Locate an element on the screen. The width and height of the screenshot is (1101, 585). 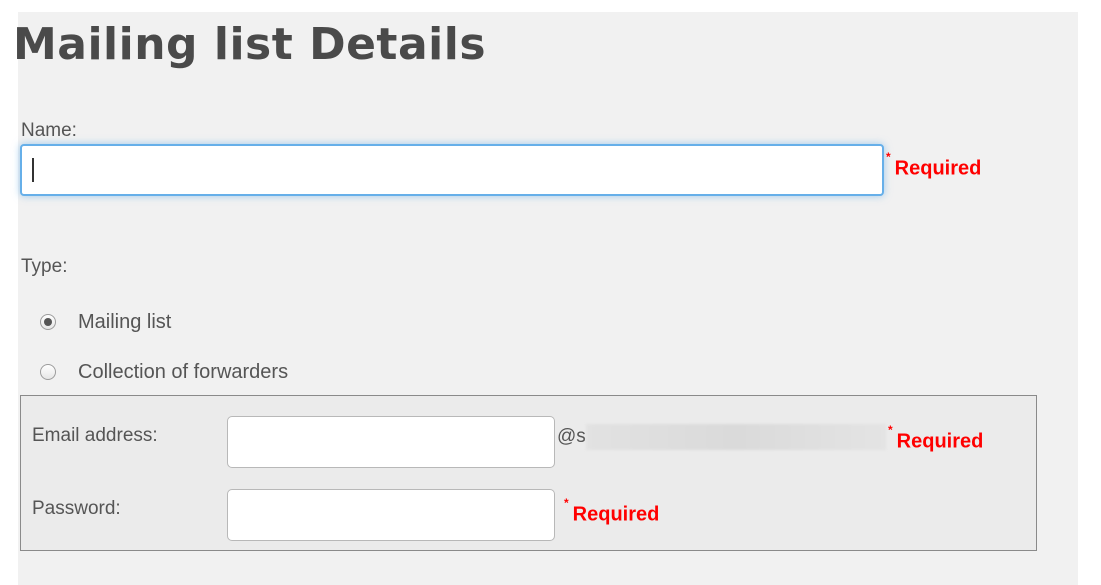
type-option-collection-of-forwarders: Collection of forwarders is located at coordinates (164, 372).